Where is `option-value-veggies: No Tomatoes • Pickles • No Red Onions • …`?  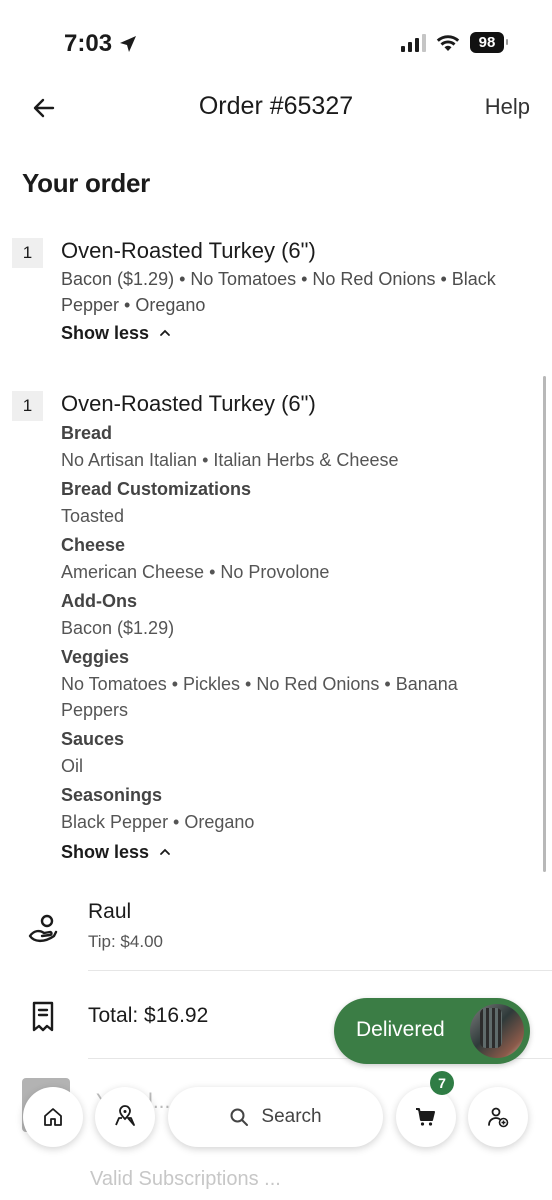
option-value-veggies: No Tomatoes • Pickles • No Red Onions • … is located at coordinates (259, 697).